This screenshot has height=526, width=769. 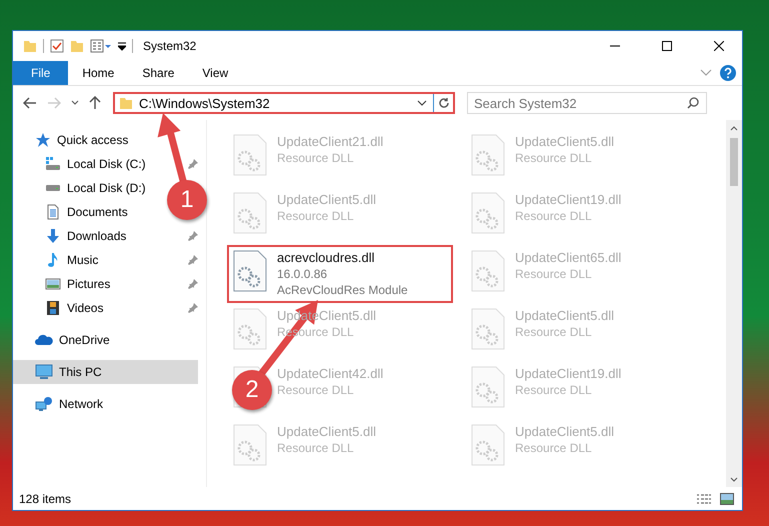 What do you see at coordinates (158, 73) in the screenshot?
I see `ribbon-tab: Share` at bounding box center [158, 73].